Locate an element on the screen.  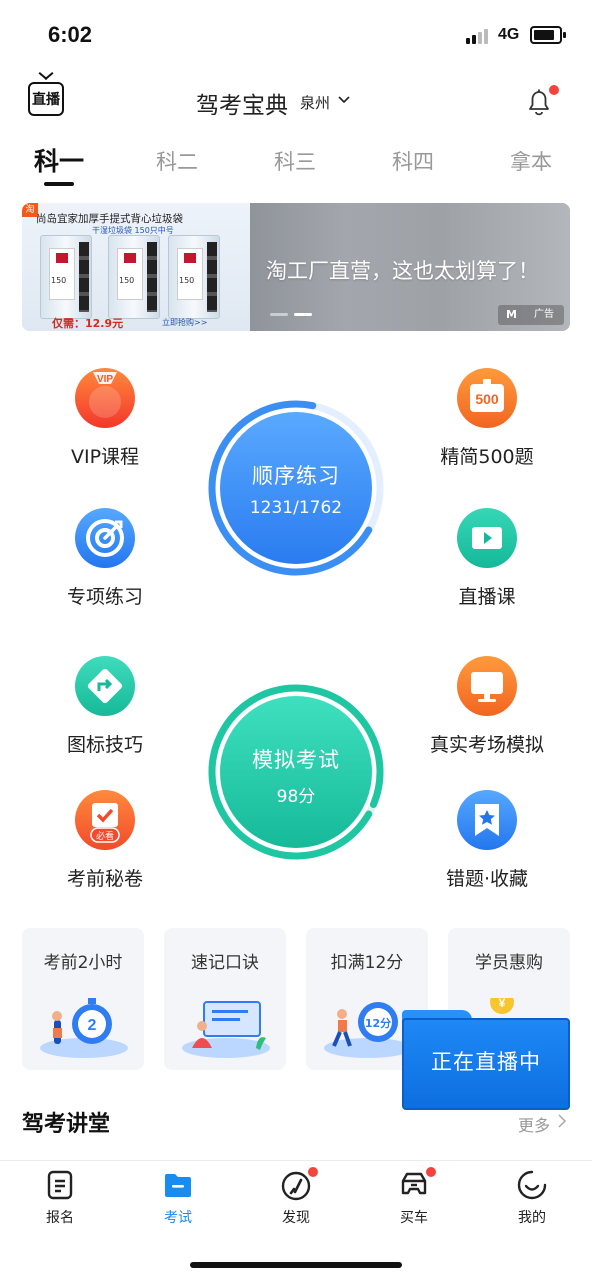
battery-icon is located at coordinates (548, 35).